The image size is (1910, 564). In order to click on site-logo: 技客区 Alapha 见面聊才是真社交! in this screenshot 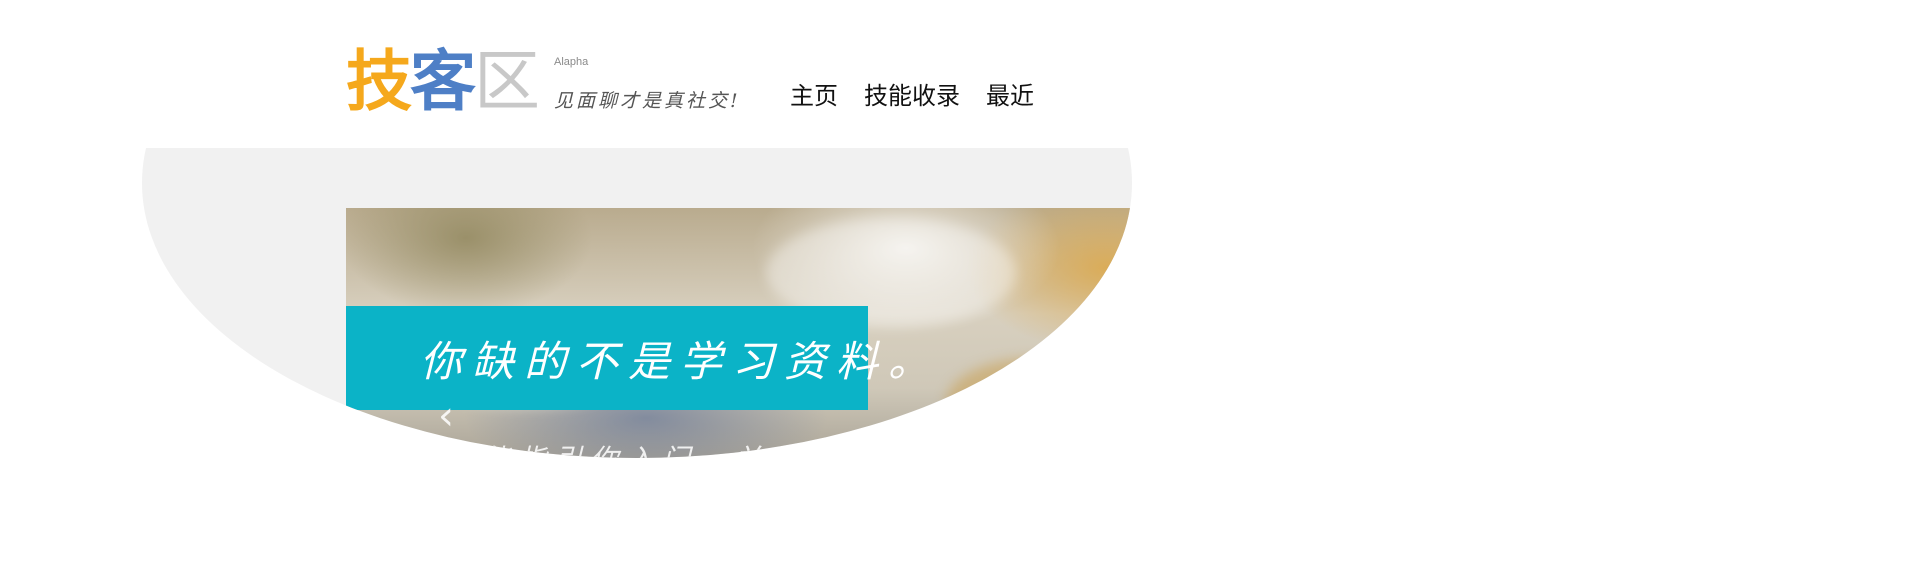, I will do `click(556, 82)`.